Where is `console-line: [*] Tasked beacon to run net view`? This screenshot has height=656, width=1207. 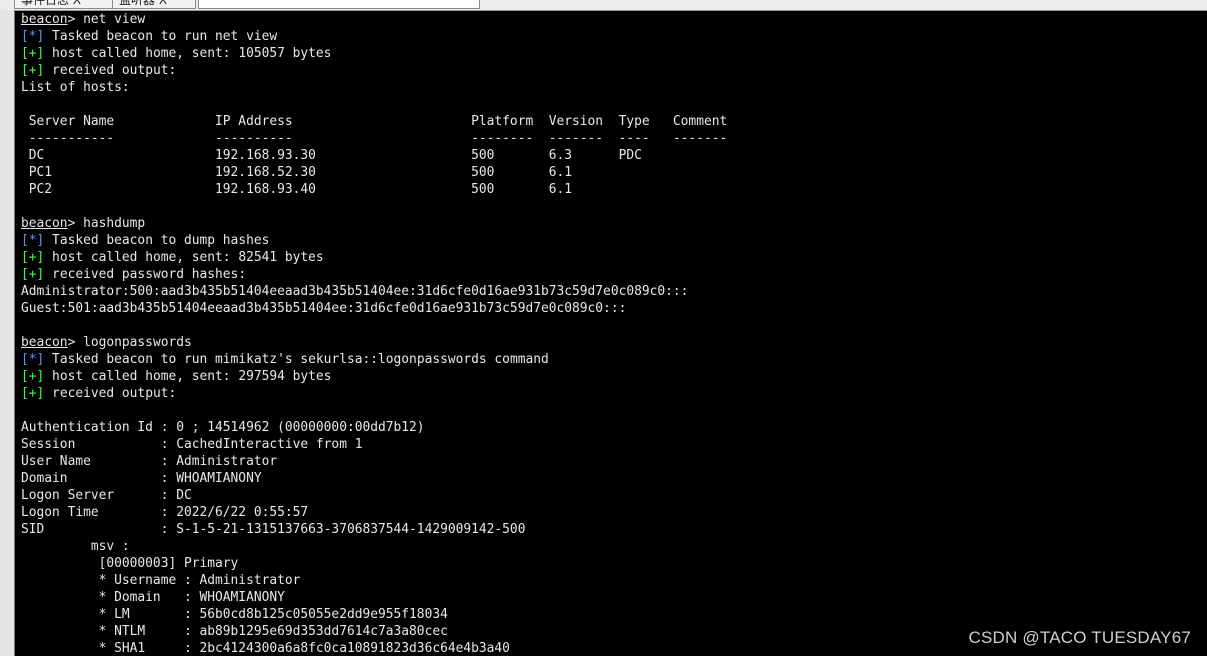
console-line: [*] Tasked beacon to run net view is located at coordinates (374, 36).